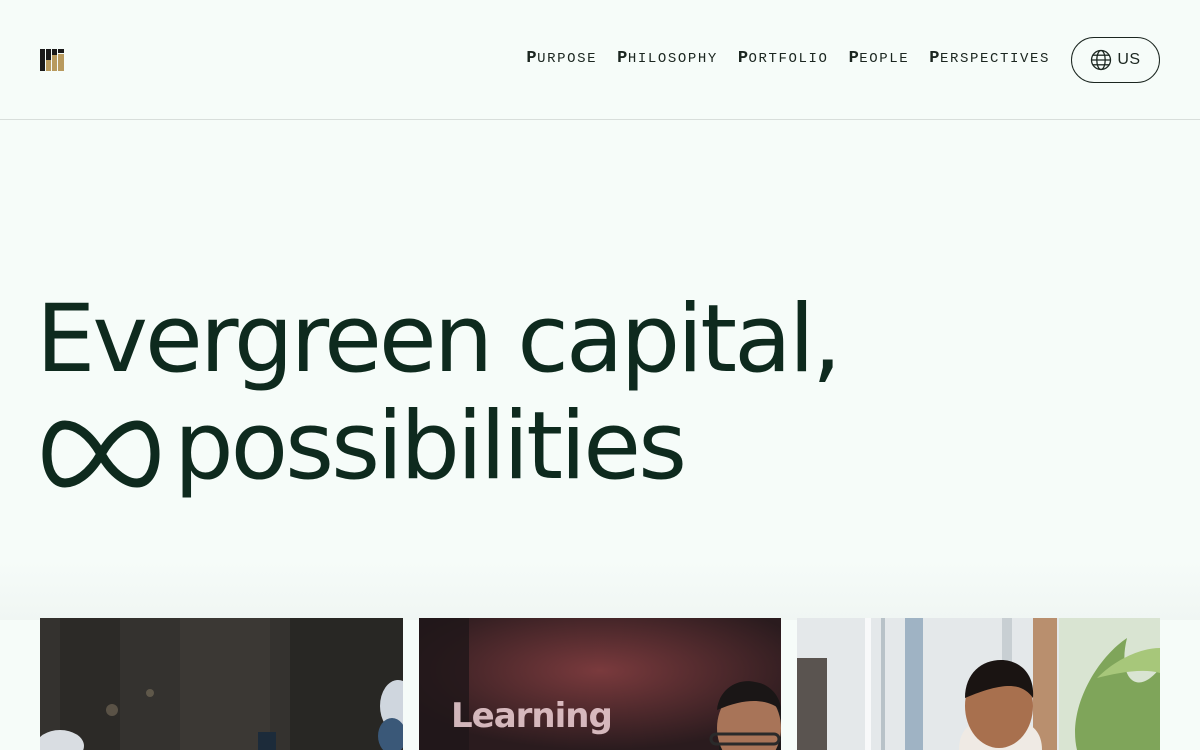 This screenshot has height=750, width=1200. Describe the element at coordinates (1115, 60) in the screenshot. I see `region-selector-button: US` at that location.